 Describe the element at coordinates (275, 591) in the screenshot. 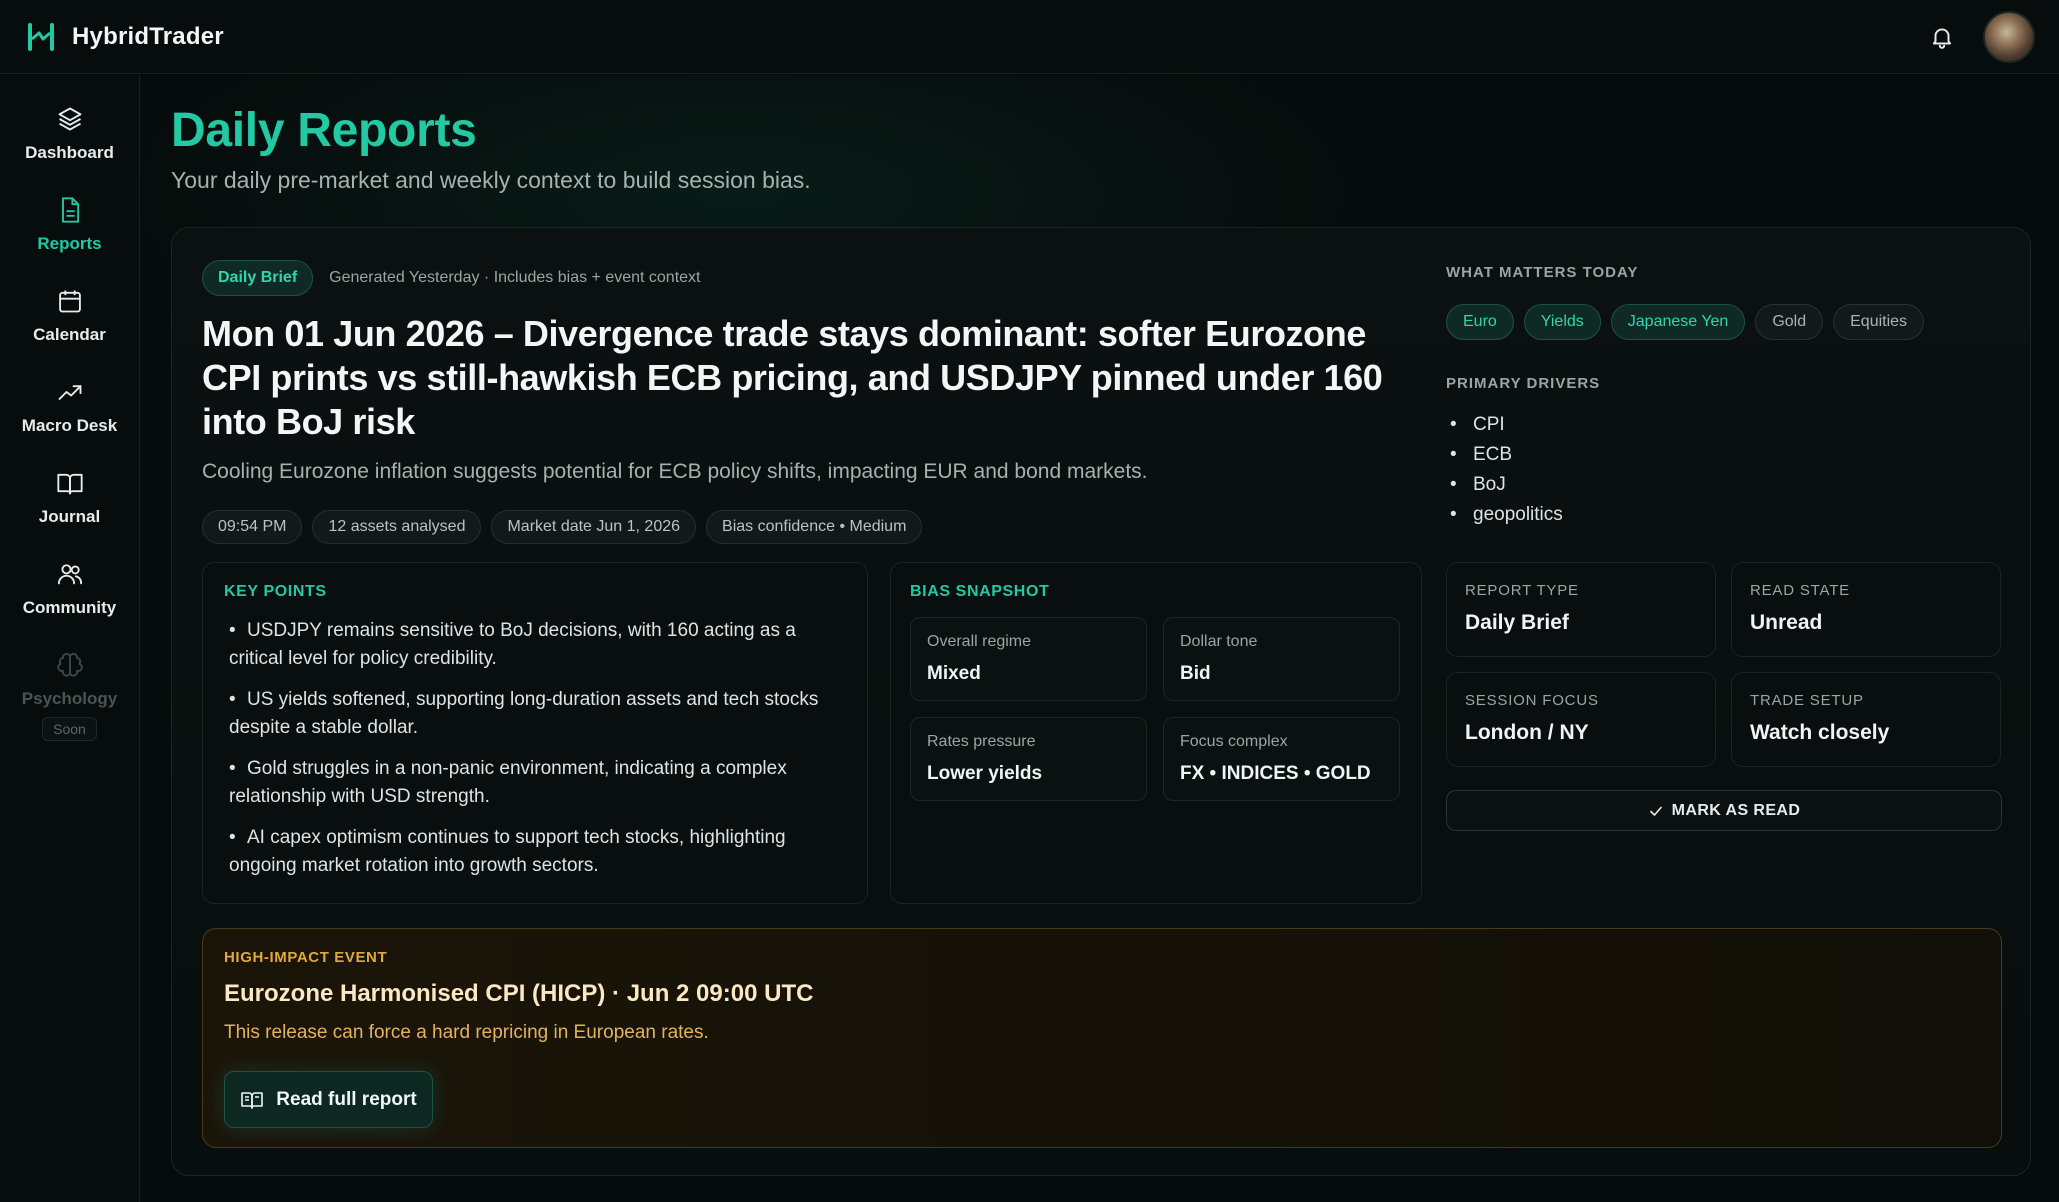

I see `key-points-label: KEY POINTS` at that location.